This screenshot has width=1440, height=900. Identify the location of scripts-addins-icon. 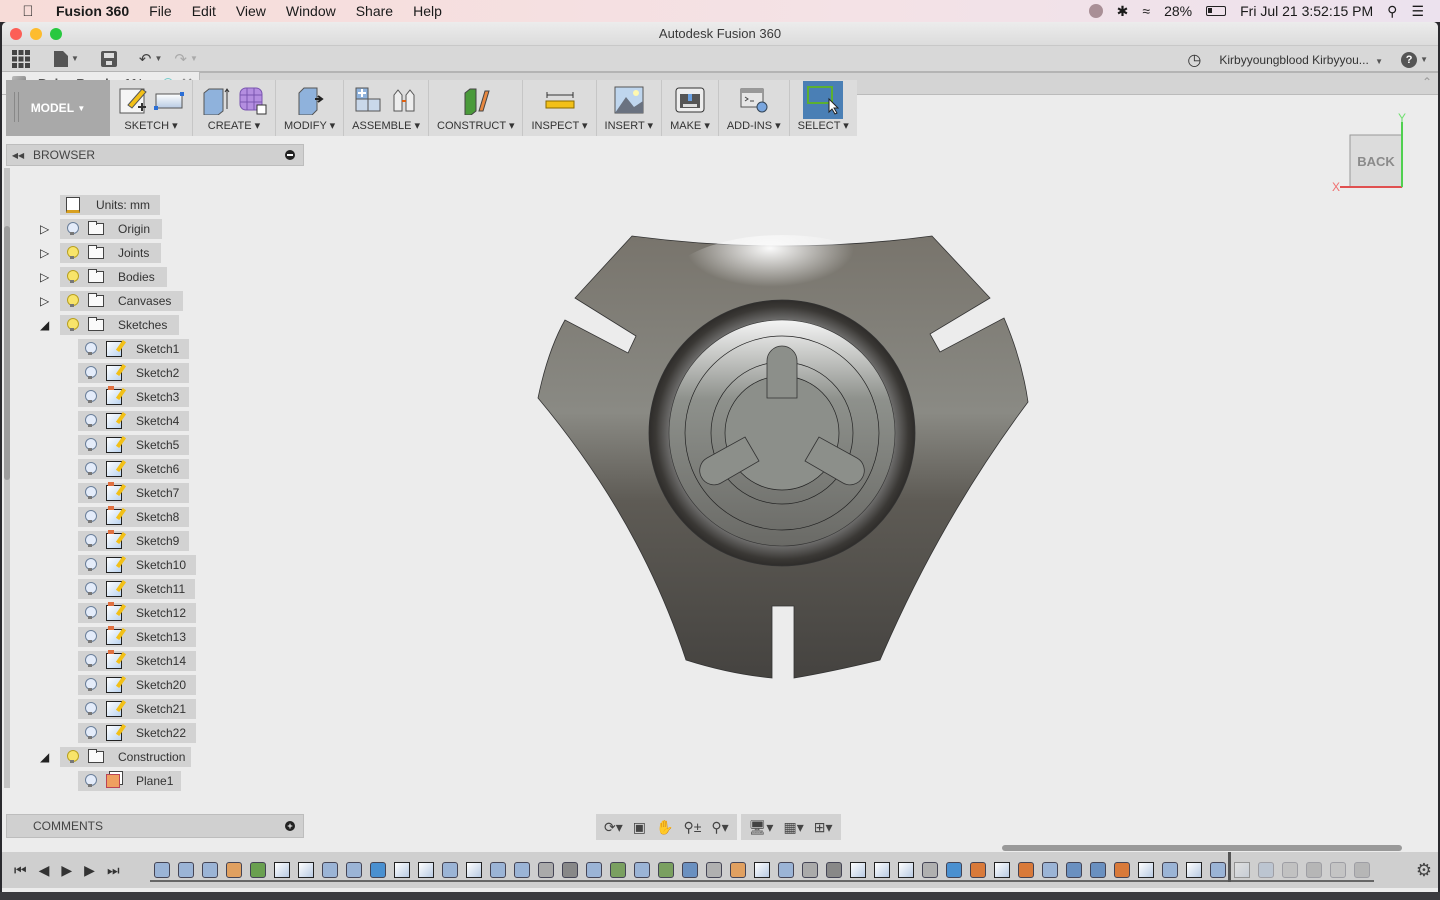
(754, 100).